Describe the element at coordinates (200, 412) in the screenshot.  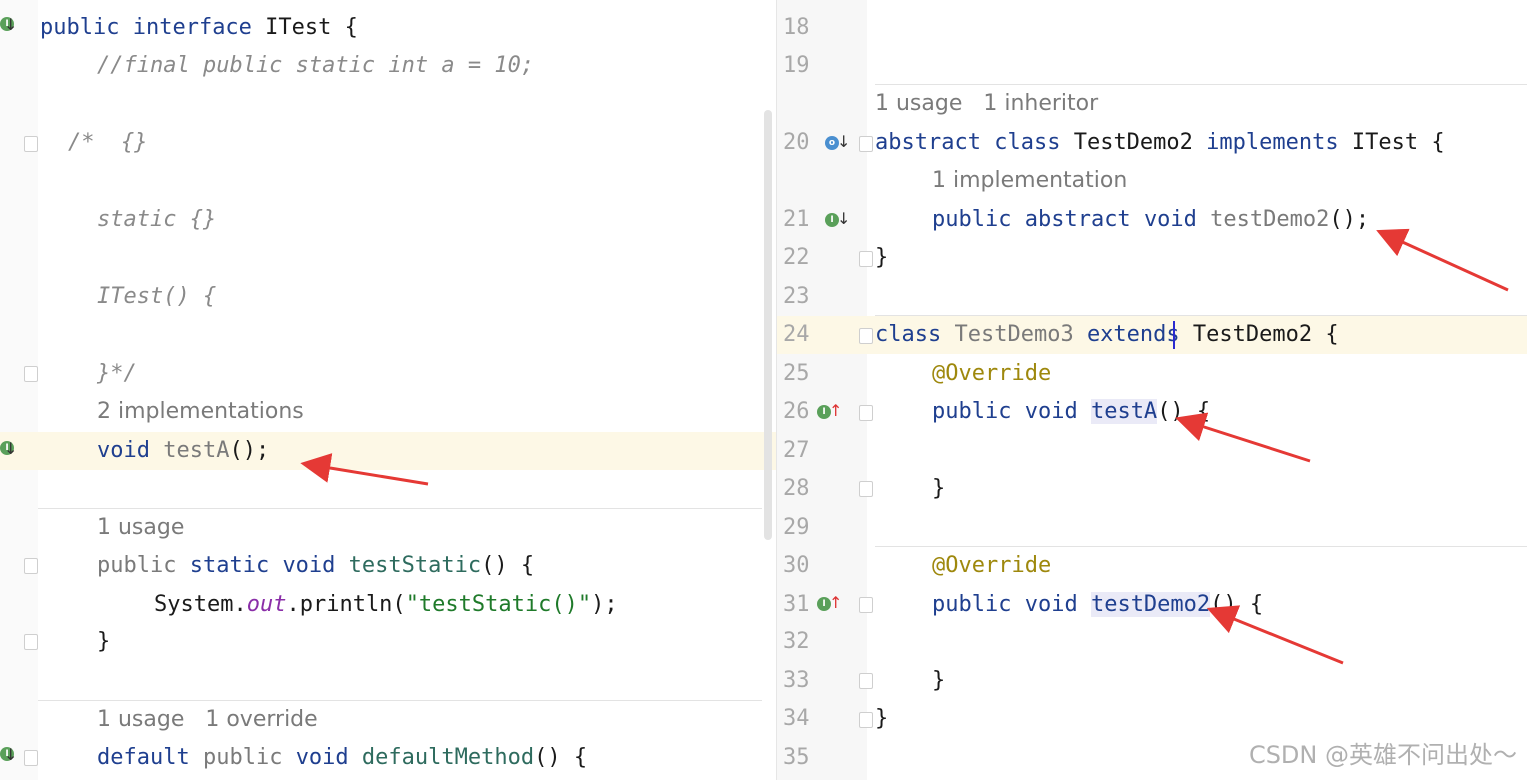
I see `implementations-hint: 2 implementations` at that location.